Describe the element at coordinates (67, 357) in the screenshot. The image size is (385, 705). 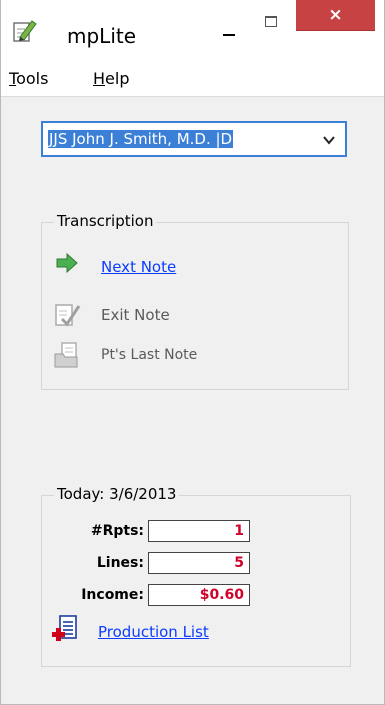
I see `folder-note-icon` at that location.